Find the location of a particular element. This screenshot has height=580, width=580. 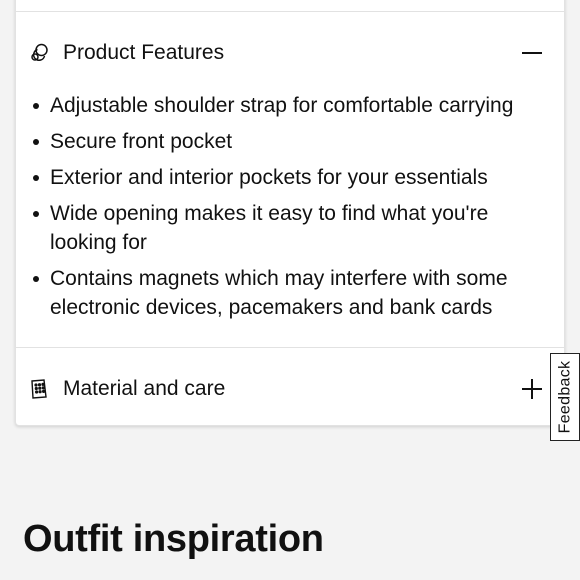

feedback-button: Feedback is located at coordinates (565, 397).